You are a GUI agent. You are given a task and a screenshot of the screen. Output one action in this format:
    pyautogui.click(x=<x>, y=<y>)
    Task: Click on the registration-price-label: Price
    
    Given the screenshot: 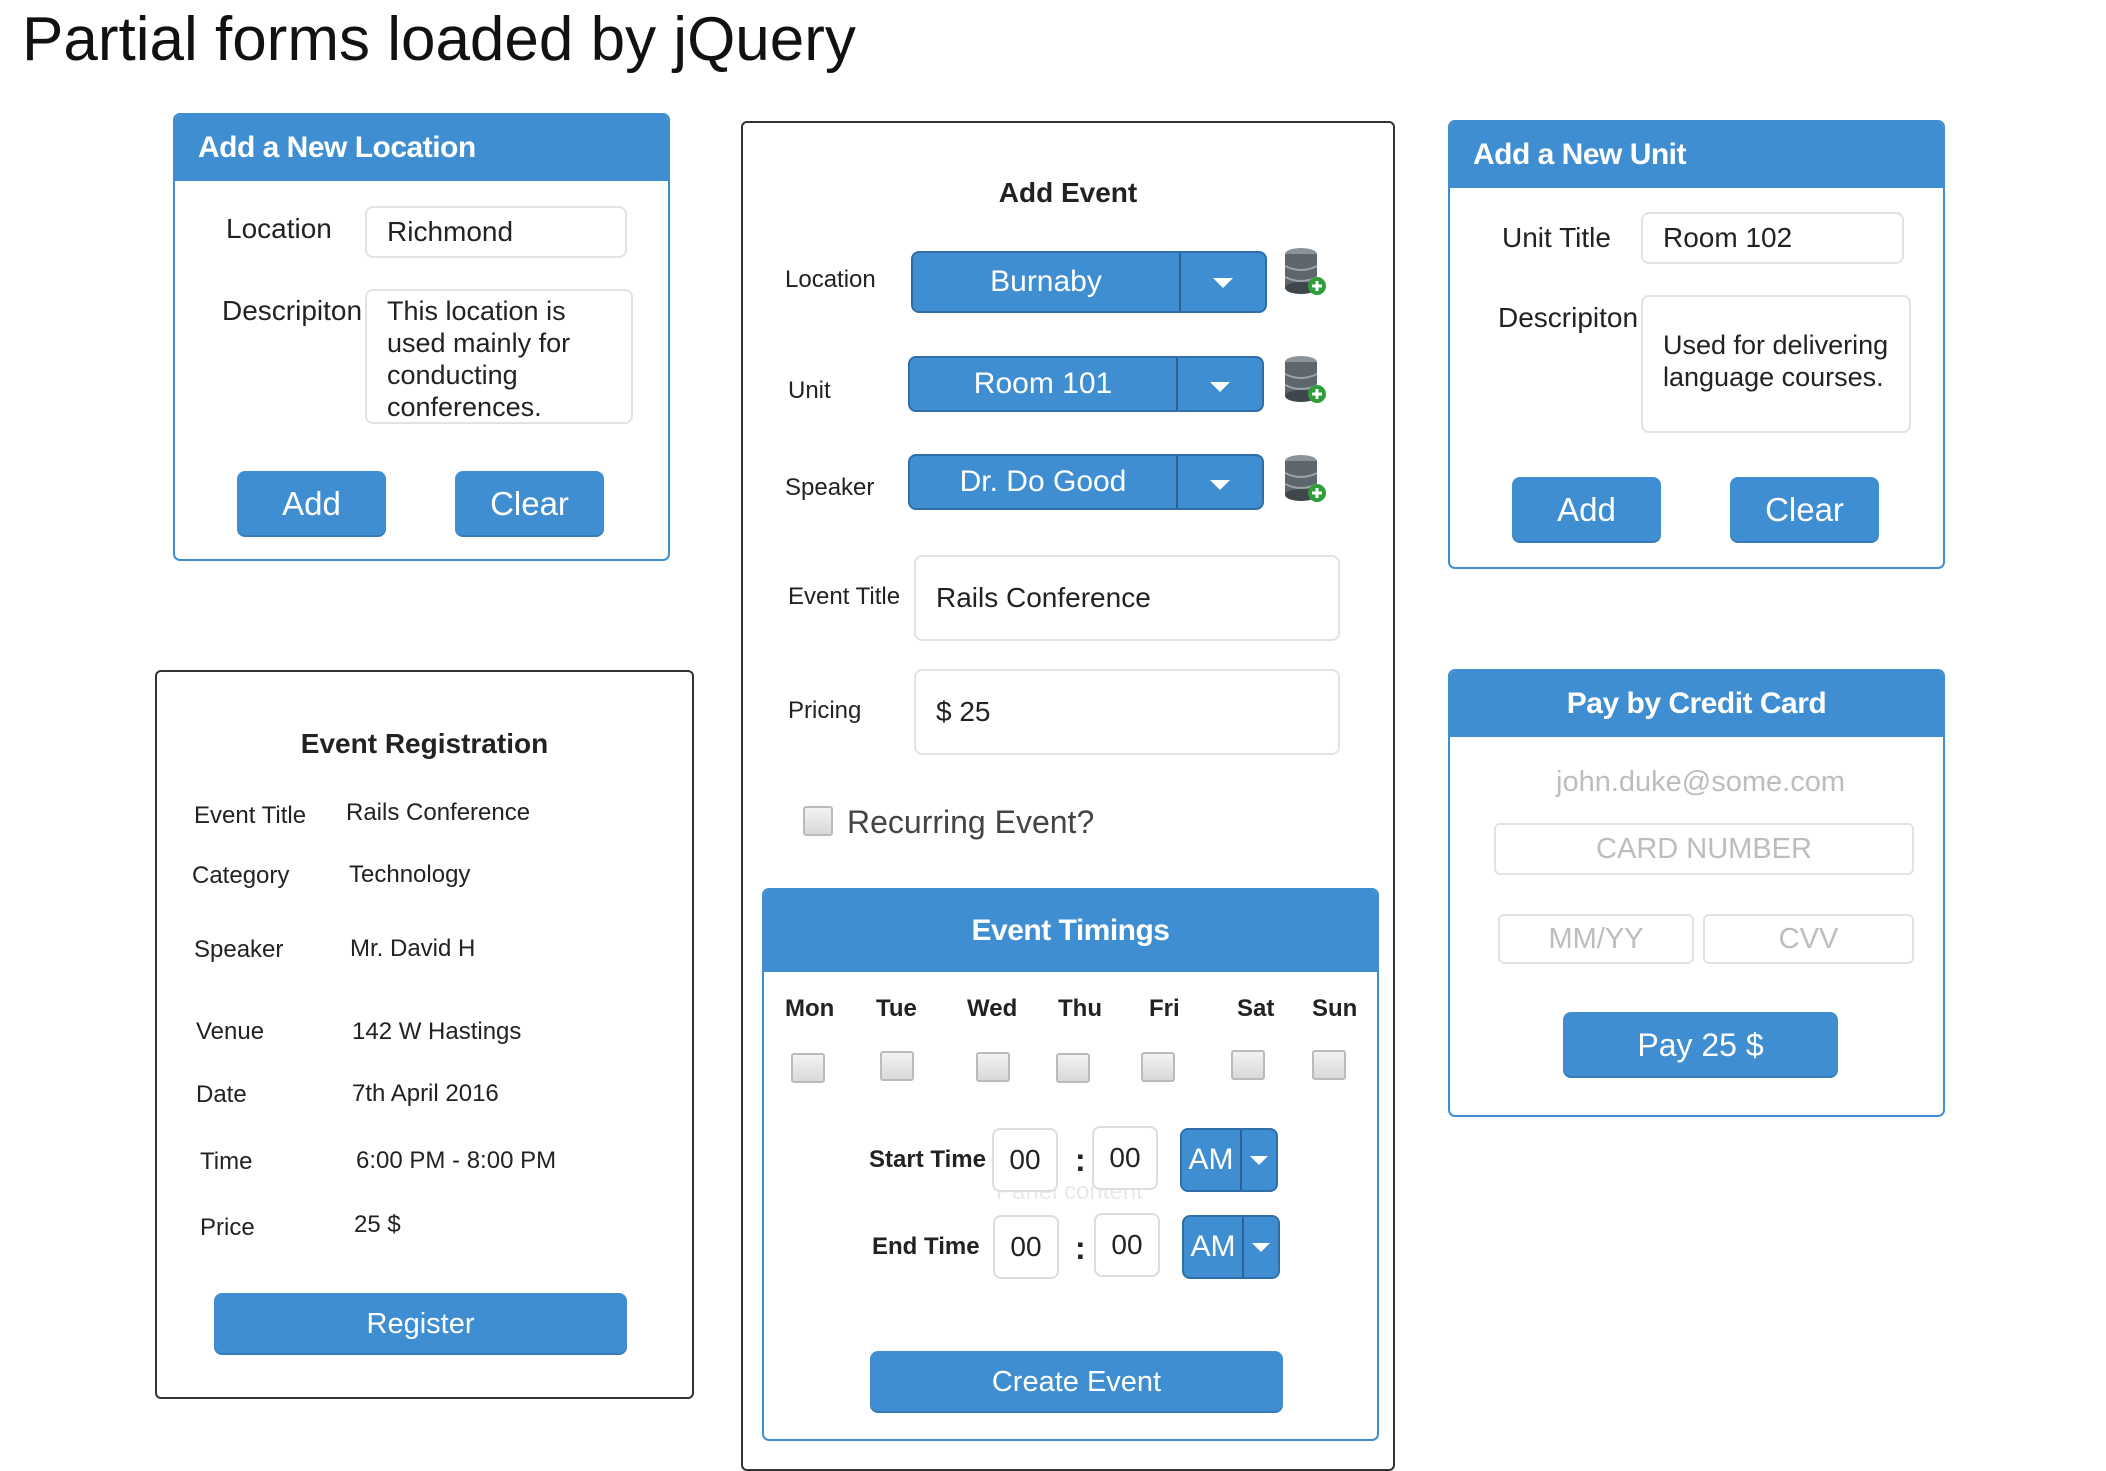 What is the action you would take?
    pyautogui.click(x=227, y=1227)
    